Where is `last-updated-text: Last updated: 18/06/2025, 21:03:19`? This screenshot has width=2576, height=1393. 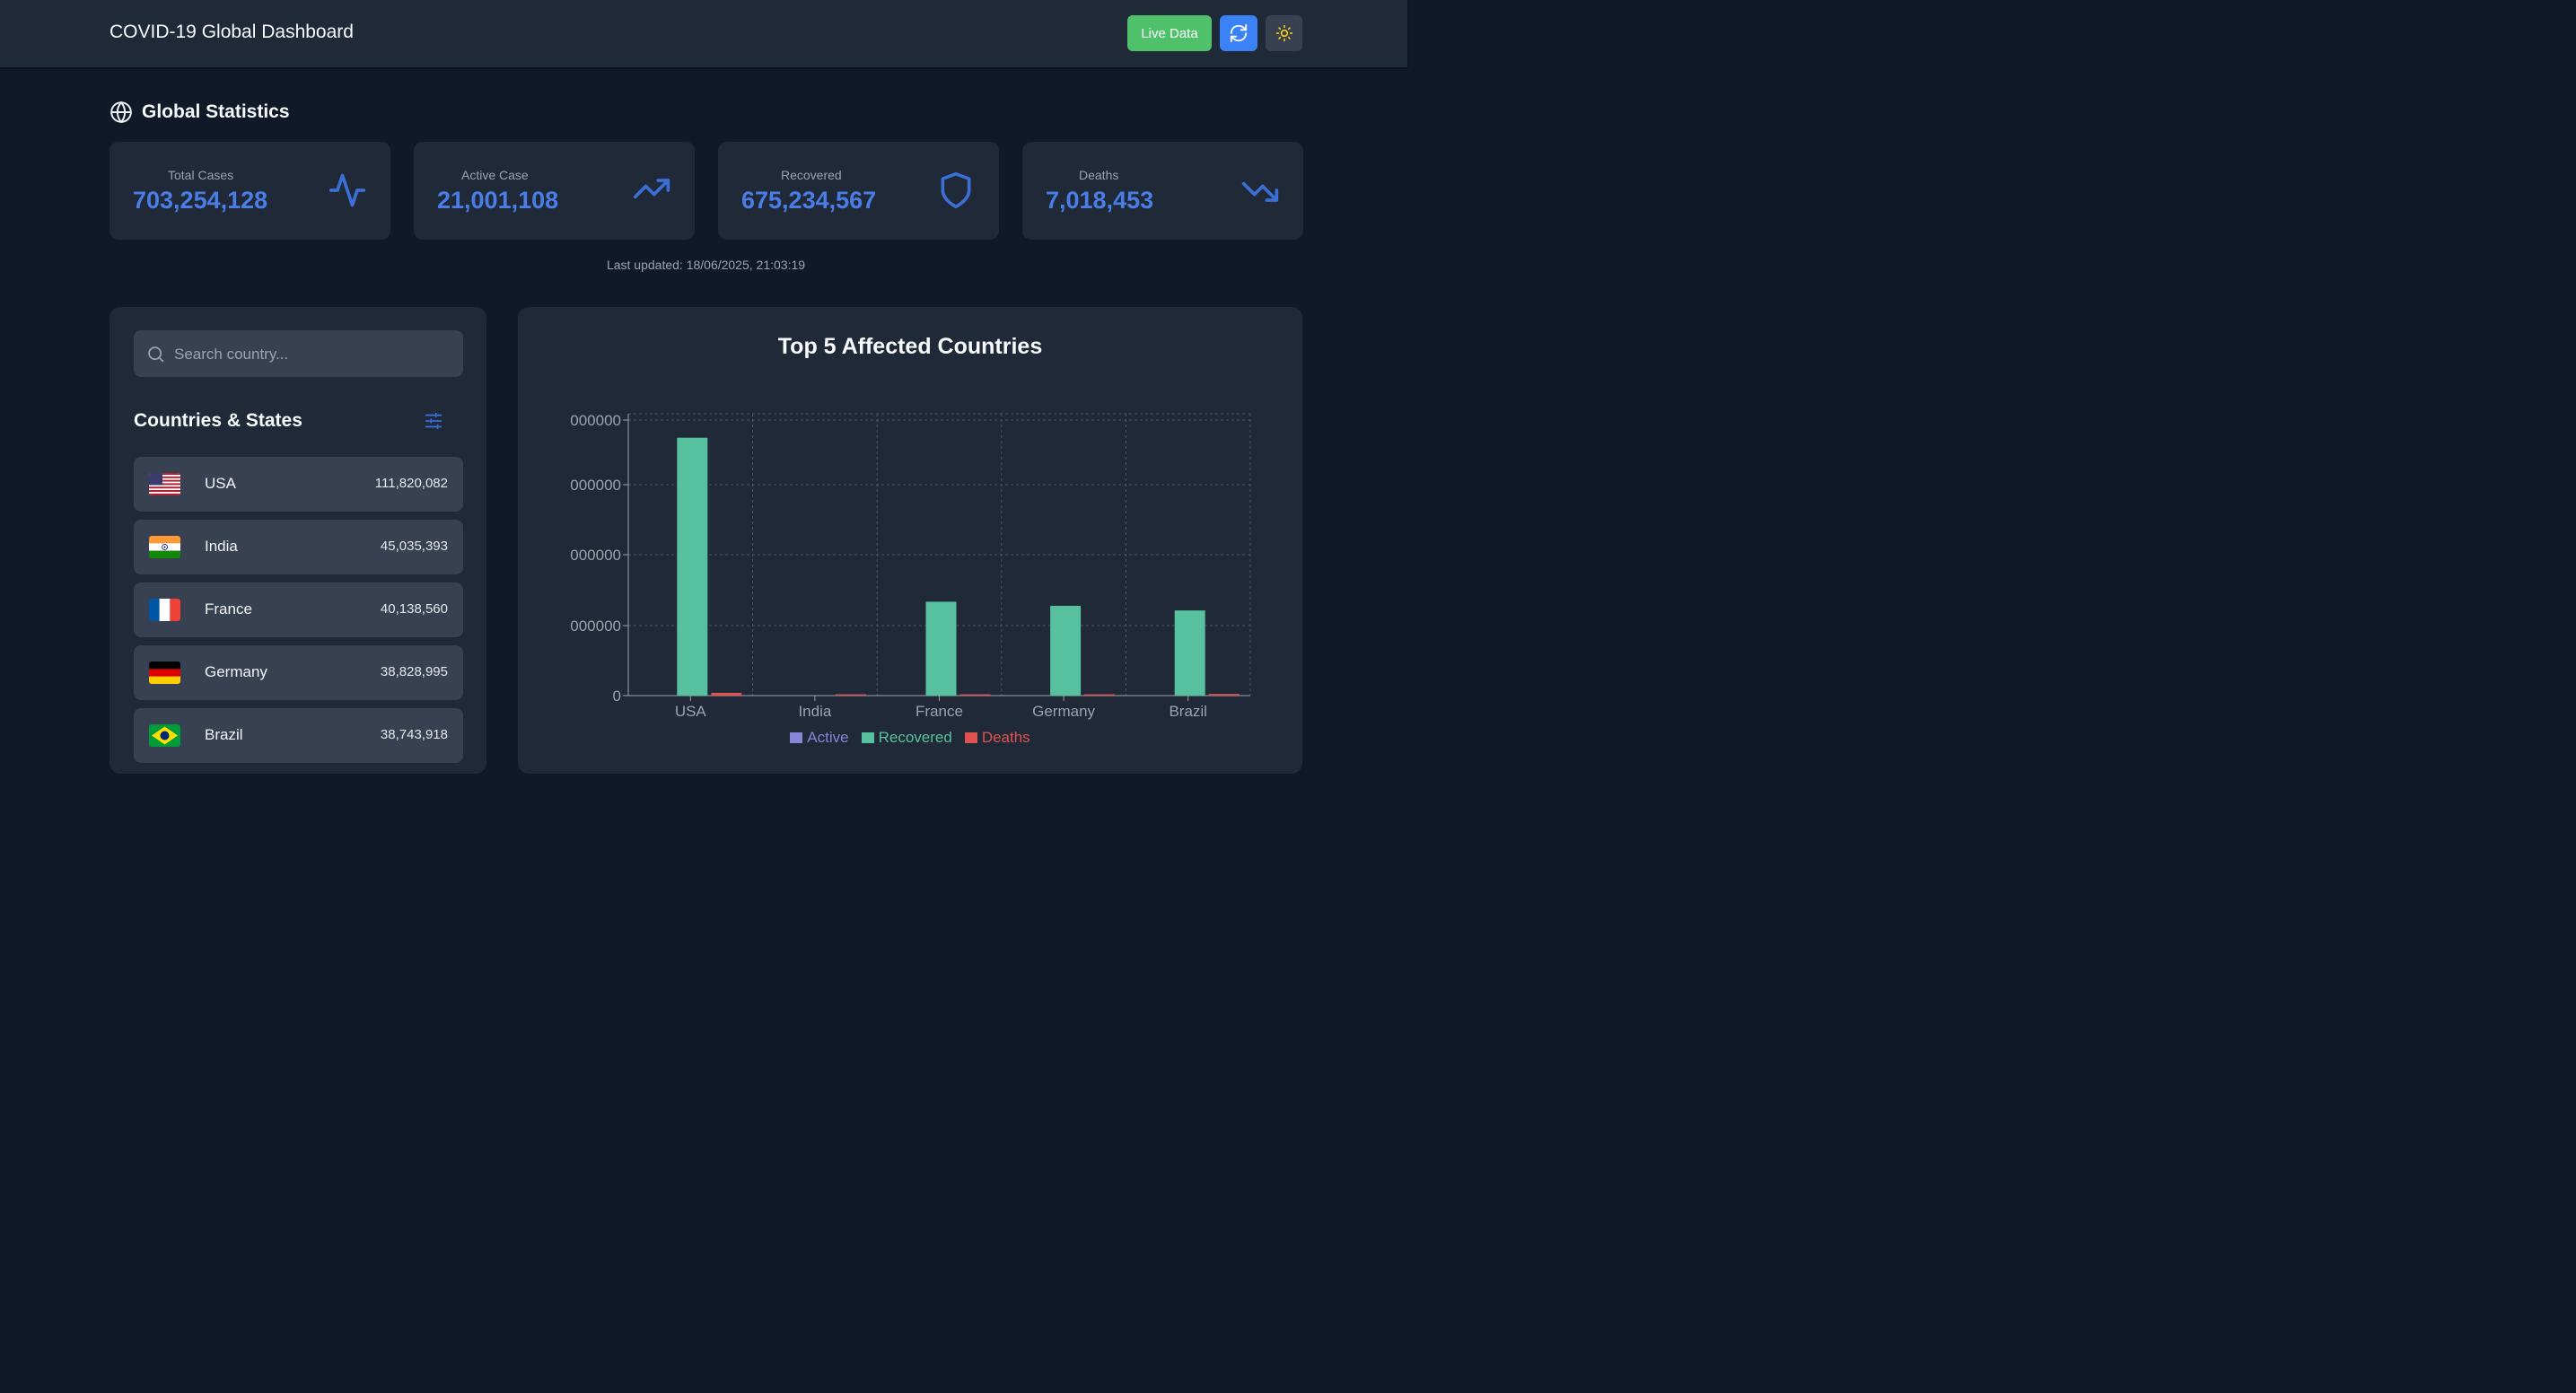 last-updated-text: Last updated: 18/06/2025, 21:03:19 is located at coordinates (706, 265).